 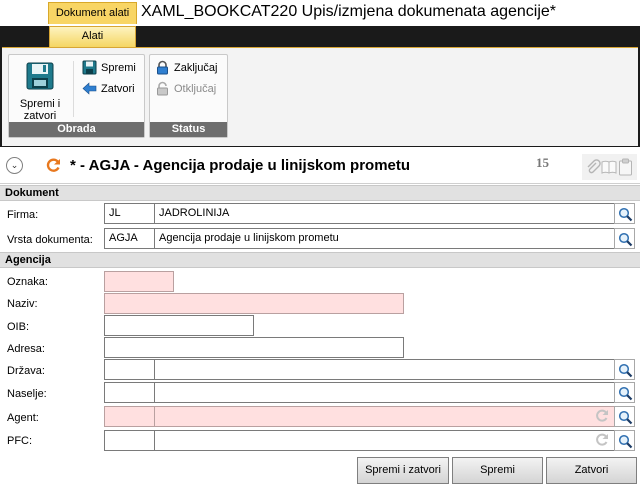 What do you see at coordinates (129, 238) in the screenshot?
I see `vrsta-code-field: AGJA` at bounding box center [129, 238].